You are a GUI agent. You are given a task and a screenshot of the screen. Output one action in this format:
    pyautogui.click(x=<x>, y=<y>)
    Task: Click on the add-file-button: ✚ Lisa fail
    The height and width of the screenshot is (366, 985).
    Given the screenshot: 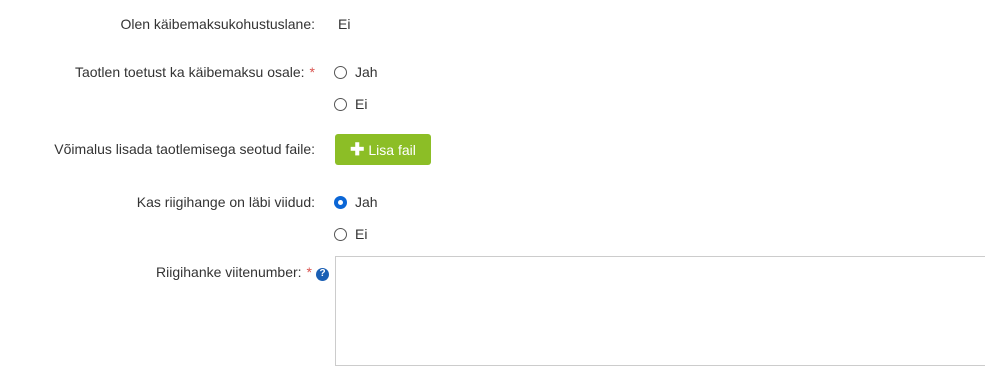 What is the action you would take?
    pyautogui.click(x=383, y=149)
    